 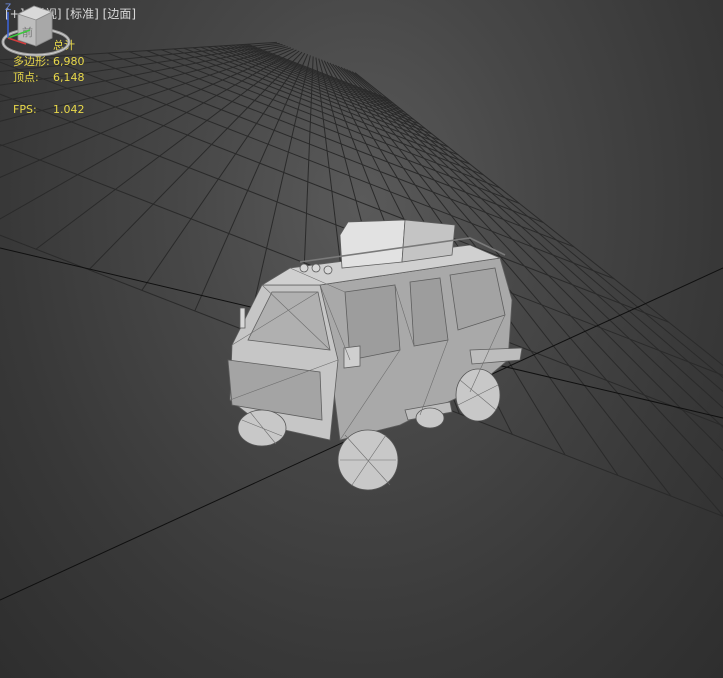 I want to click on vertices-label: 顶点:, so click(x=26, y=77).